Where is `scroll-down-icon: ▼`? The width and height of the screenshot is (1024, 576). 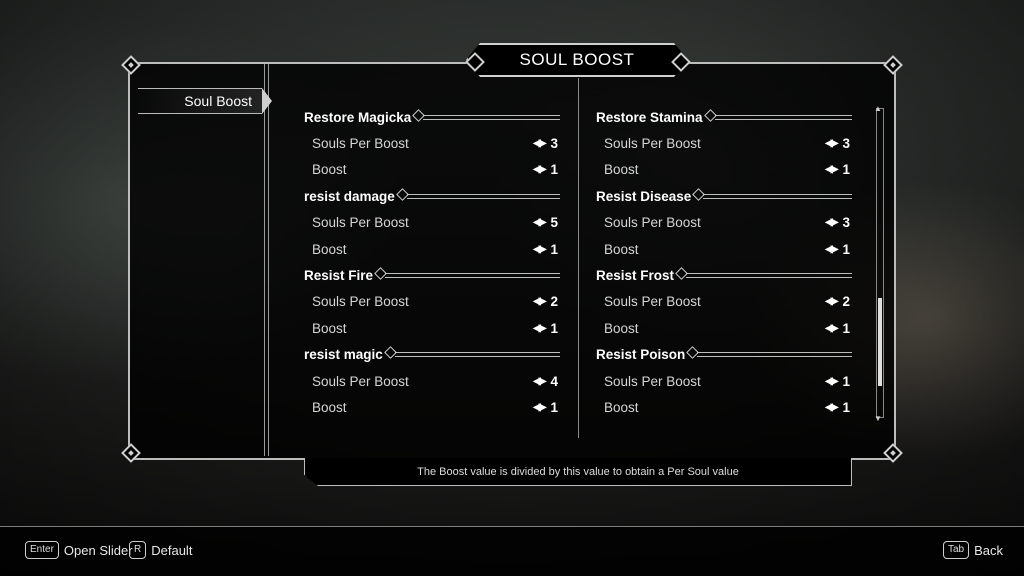 scroll-down-icon: ▼ is located at coordinates (878, 418).